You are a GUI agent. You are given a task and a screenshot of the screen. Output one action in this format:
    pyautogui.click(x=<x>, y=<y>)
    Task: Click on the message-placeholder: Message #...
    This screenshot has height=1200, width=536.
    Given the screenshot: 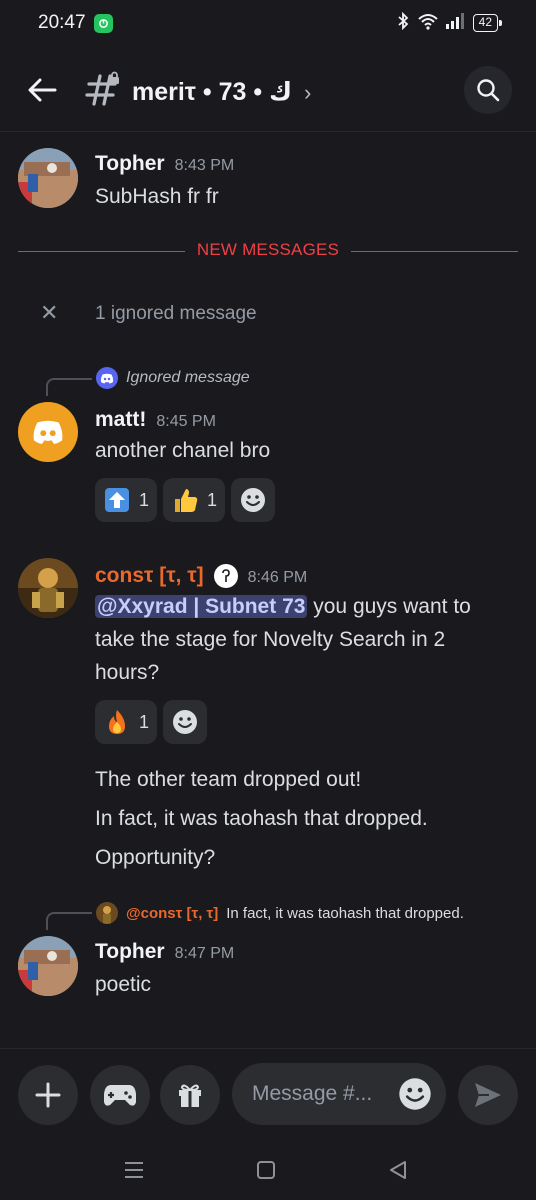 What is the action you would take?
    pyautogui.click(x=312, y=1093)
    